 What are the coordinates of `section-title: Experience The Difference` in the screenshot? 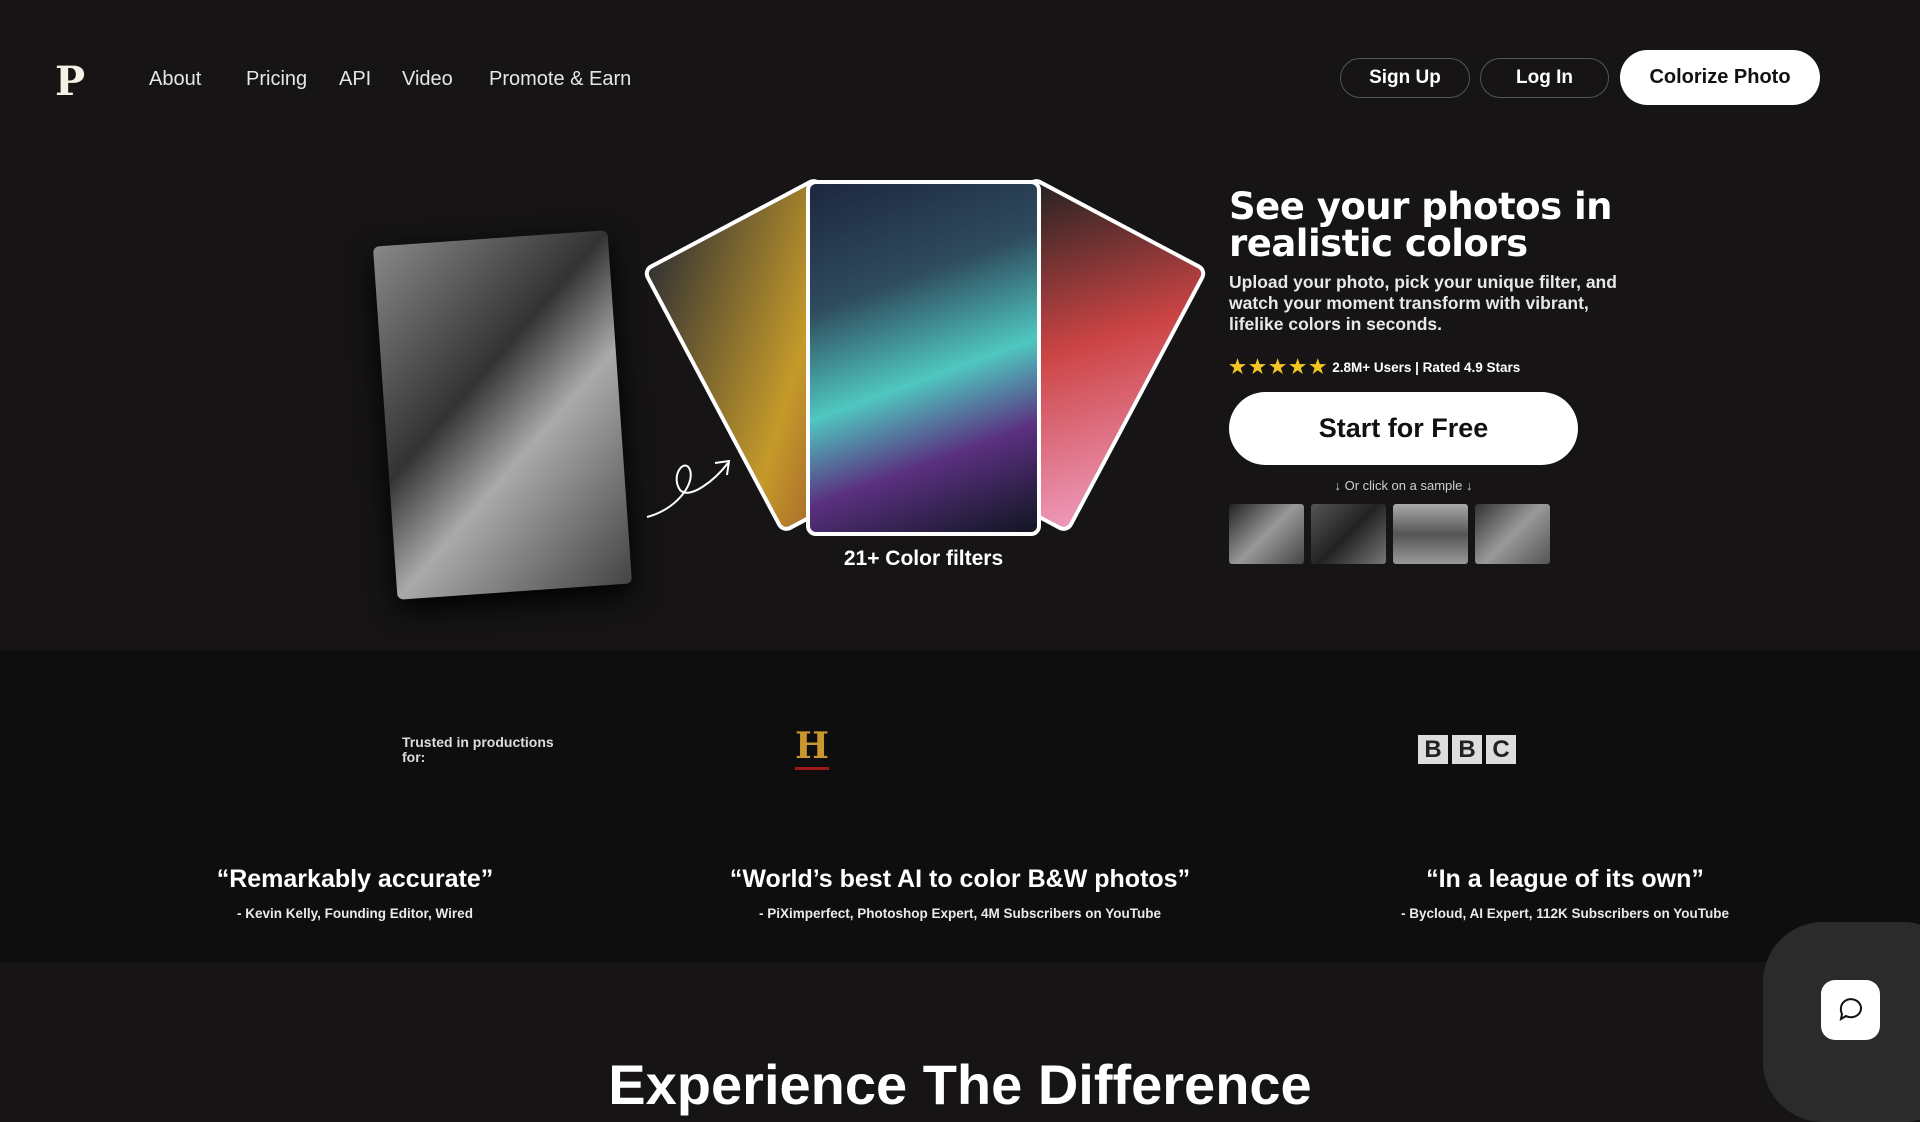 It's located at (960, 1084).